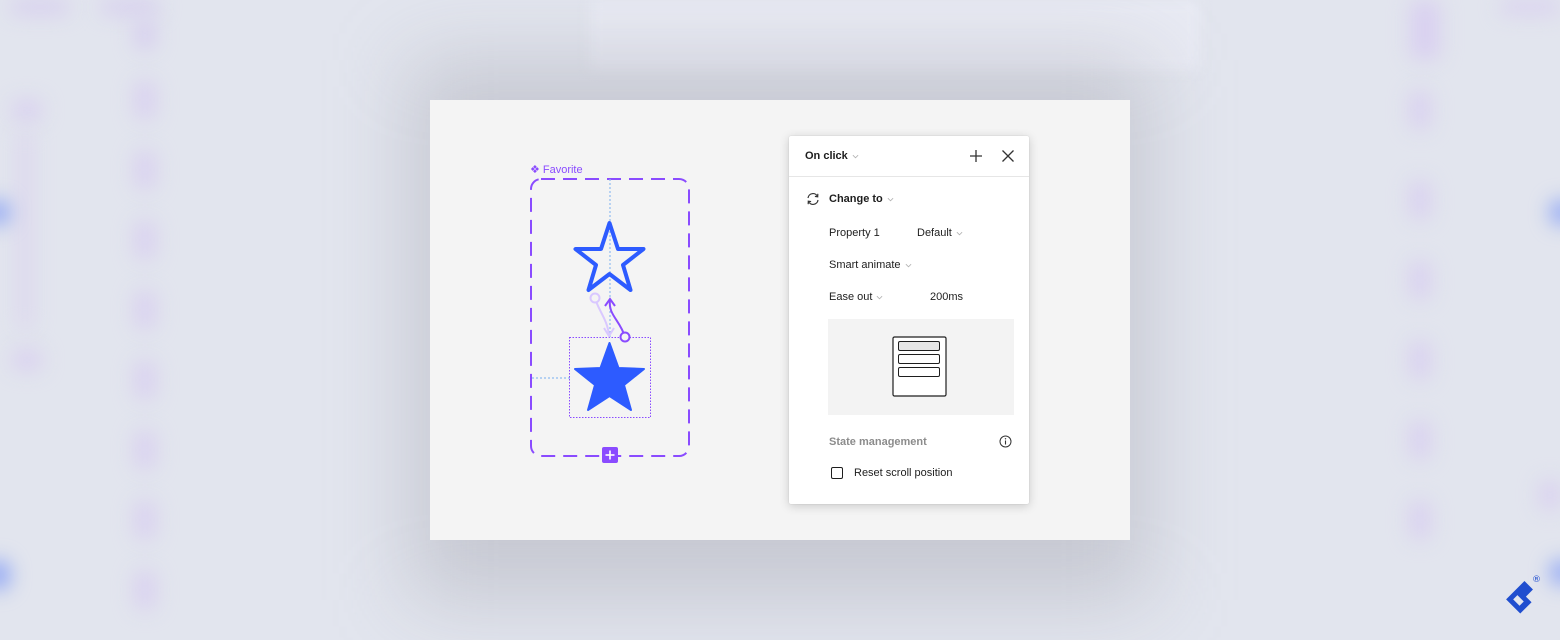 This screenshot has height=640, width=1560. What do you see at coordinates (903, 473) in the screenshot?
I see `reset-scroll-label: Reset scroll position` at bounding box center [903, 473].